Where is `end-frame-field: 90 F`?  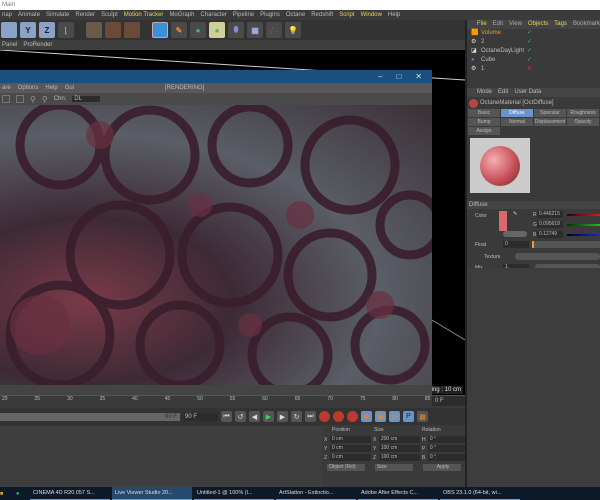
end-frame-field: 90 F is located at coordinates (200, 416).